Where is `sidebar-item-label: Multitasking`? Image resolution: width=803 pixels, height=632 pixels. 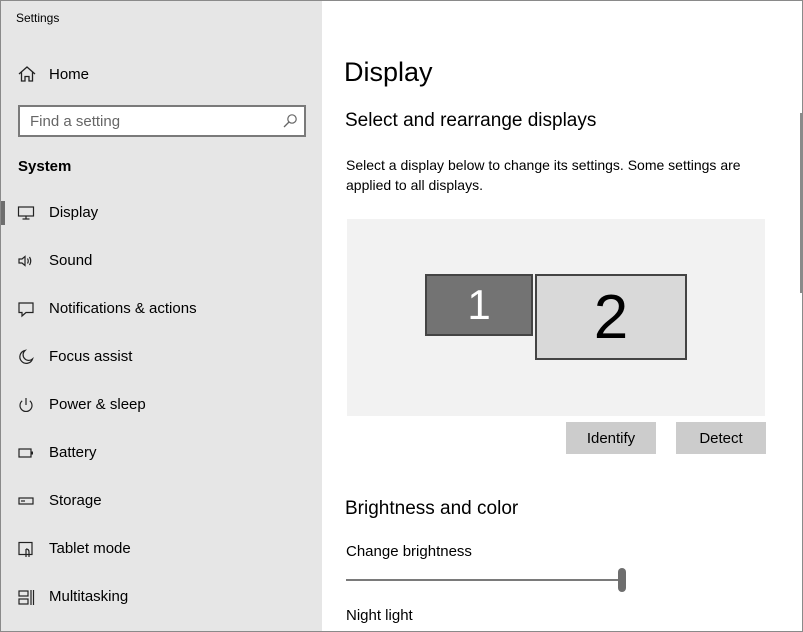
sidebar-item-label: Multitasking is located at coordinates (89, 596).